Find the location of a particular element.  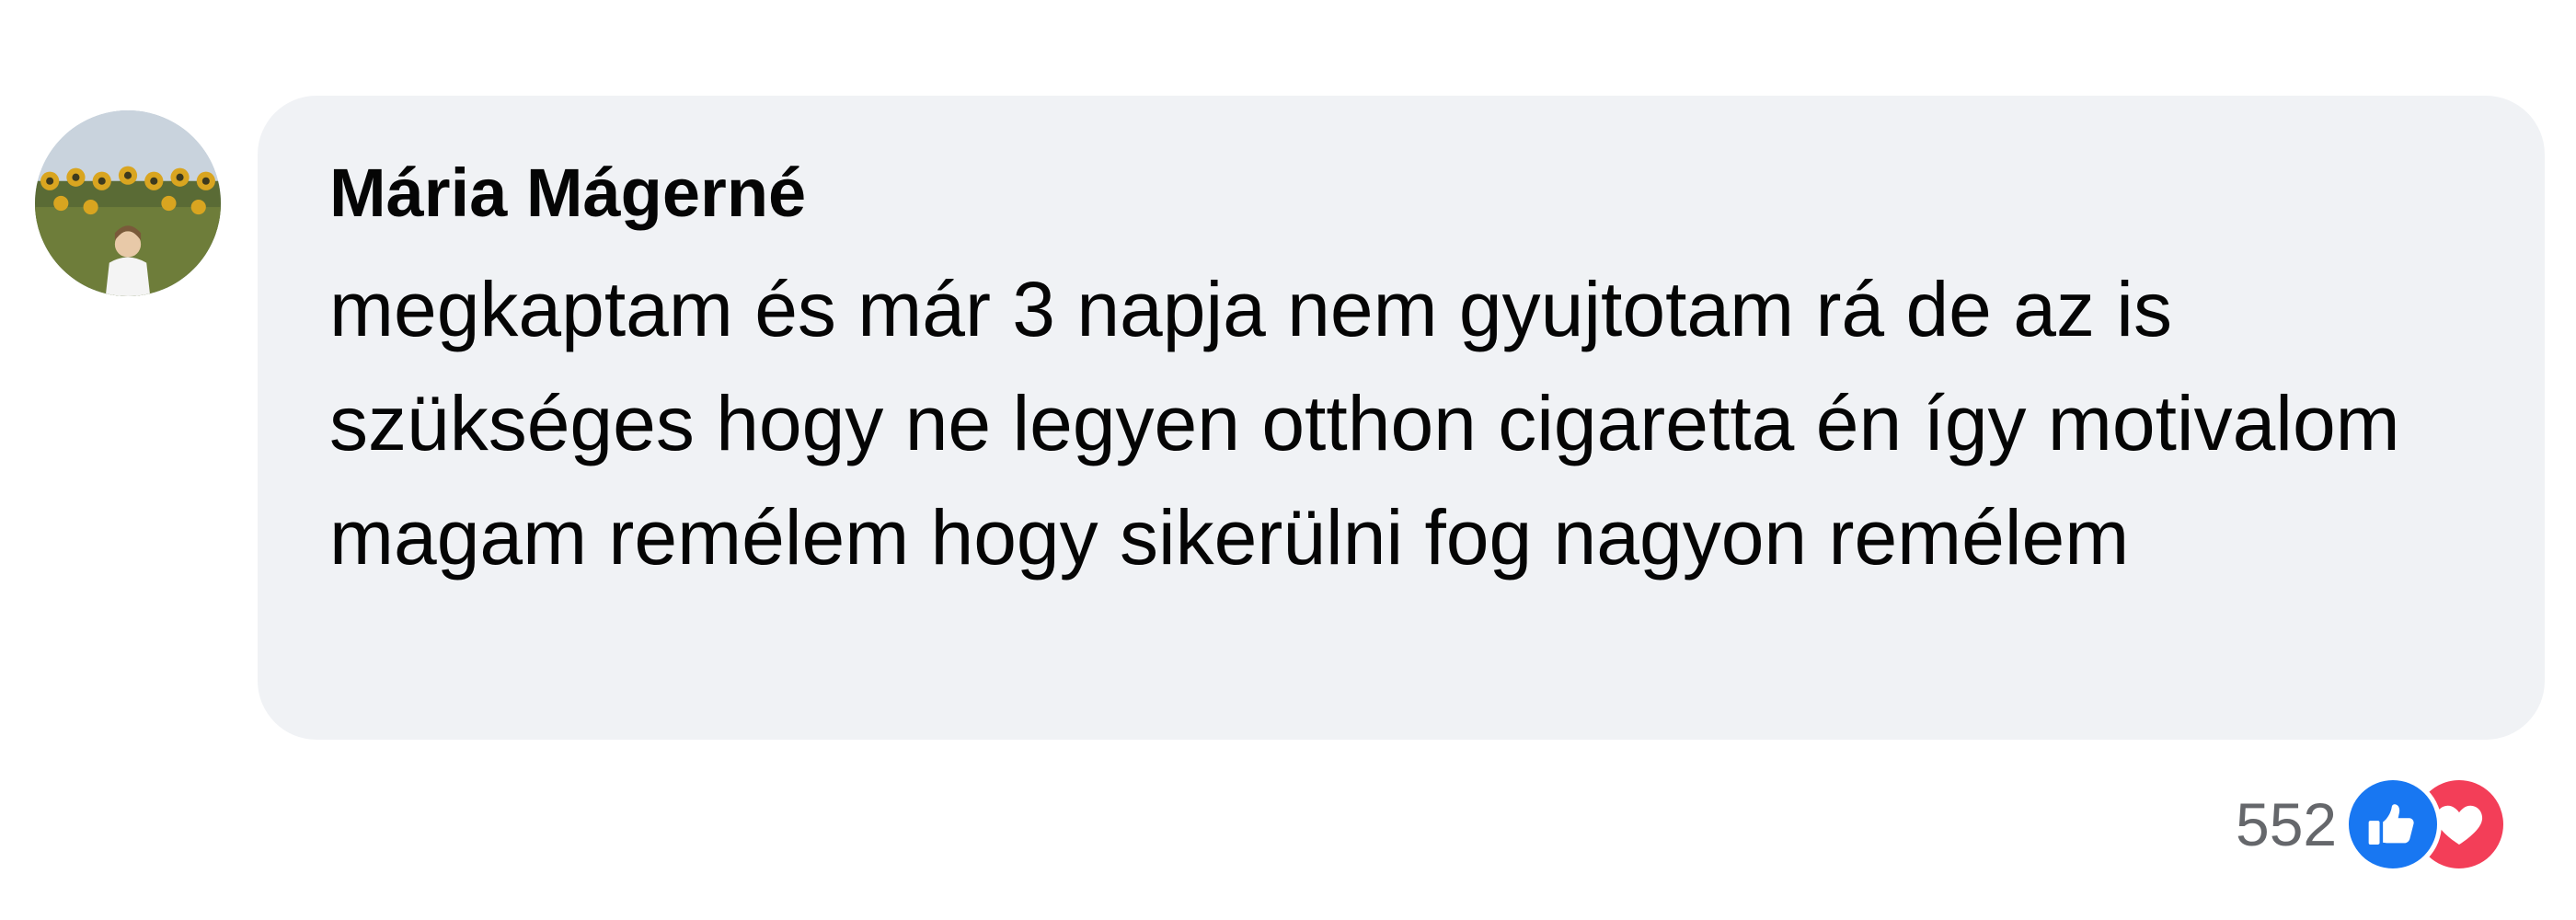

comment-author: Mária Mágerné is located at coordinates (567, 193).